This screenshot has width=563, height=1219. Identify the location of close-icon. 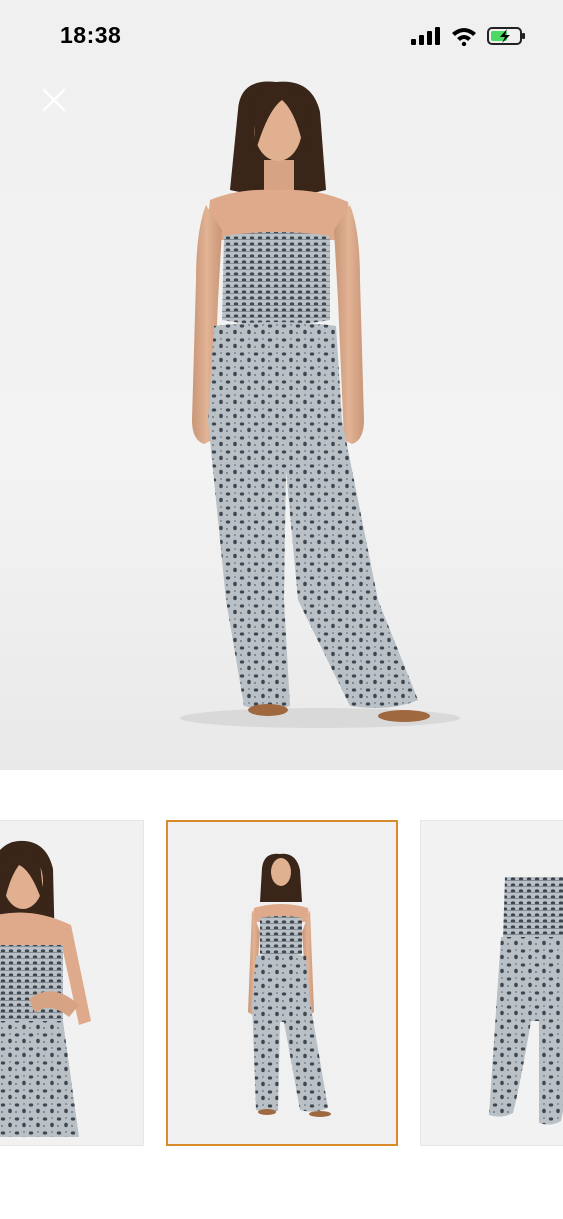
(54, 100).